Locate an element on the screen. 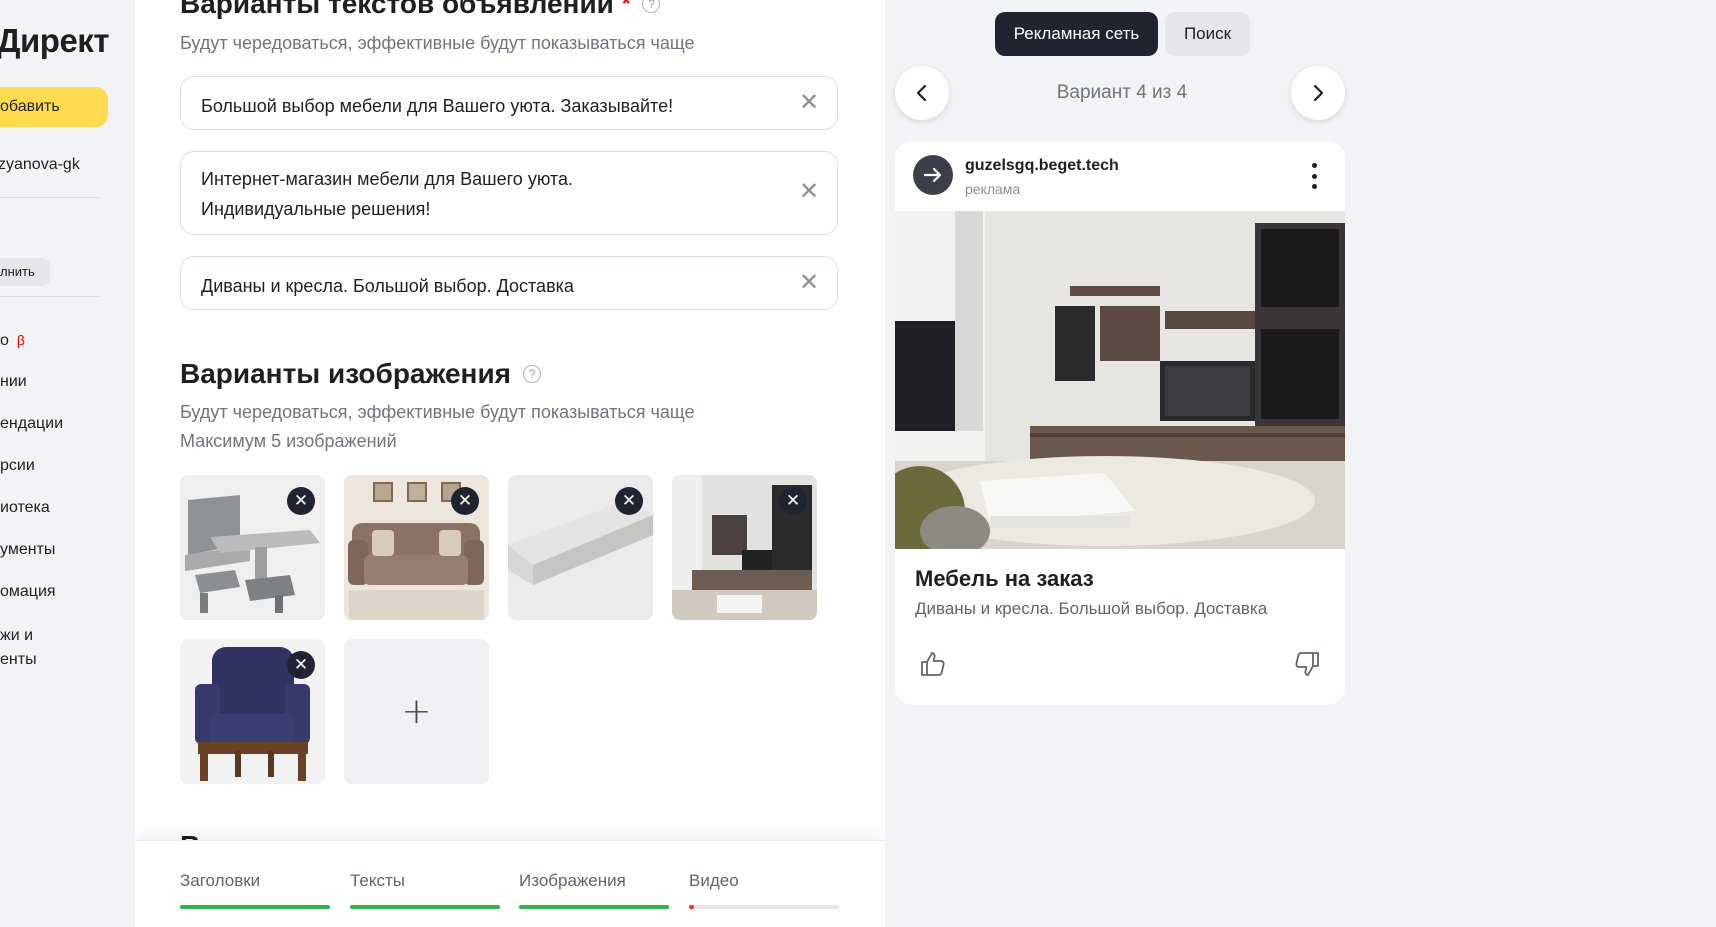  prev-variant-button is located at coordinates (922, 93).